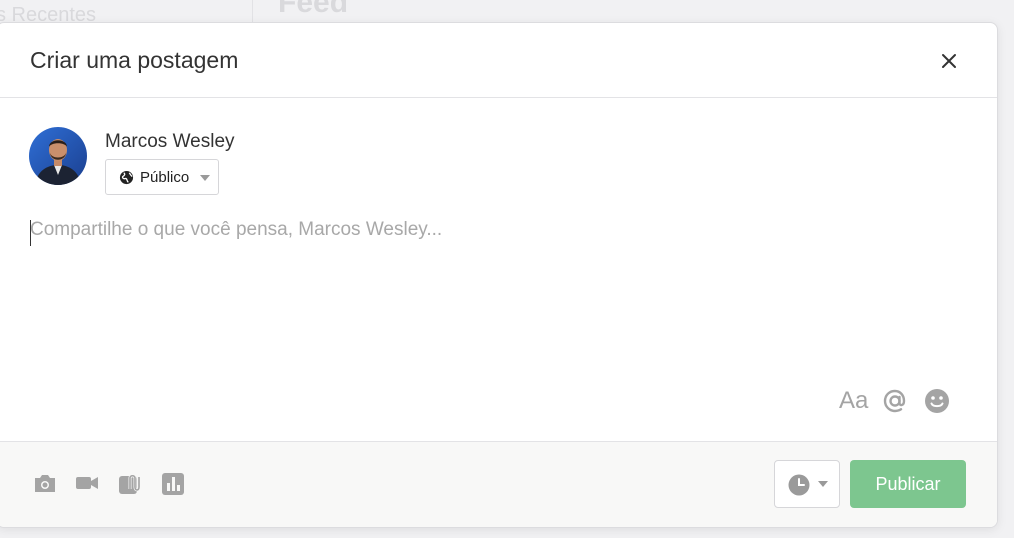 Image resolution: width=1014 pixels, height=538 pixels. I want to click on avatar, so click(58, 156).